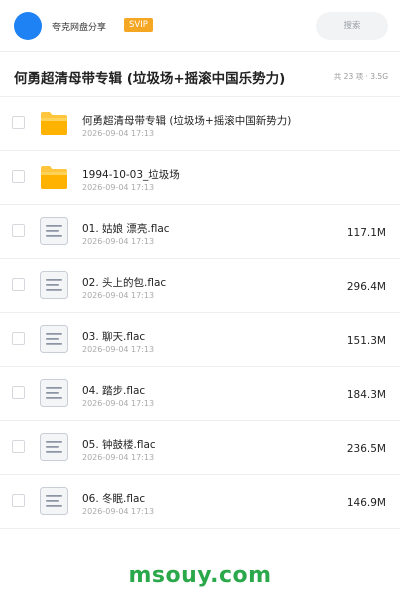  I want to click on app-title: 夸克网盘分享, so click(79, 28).